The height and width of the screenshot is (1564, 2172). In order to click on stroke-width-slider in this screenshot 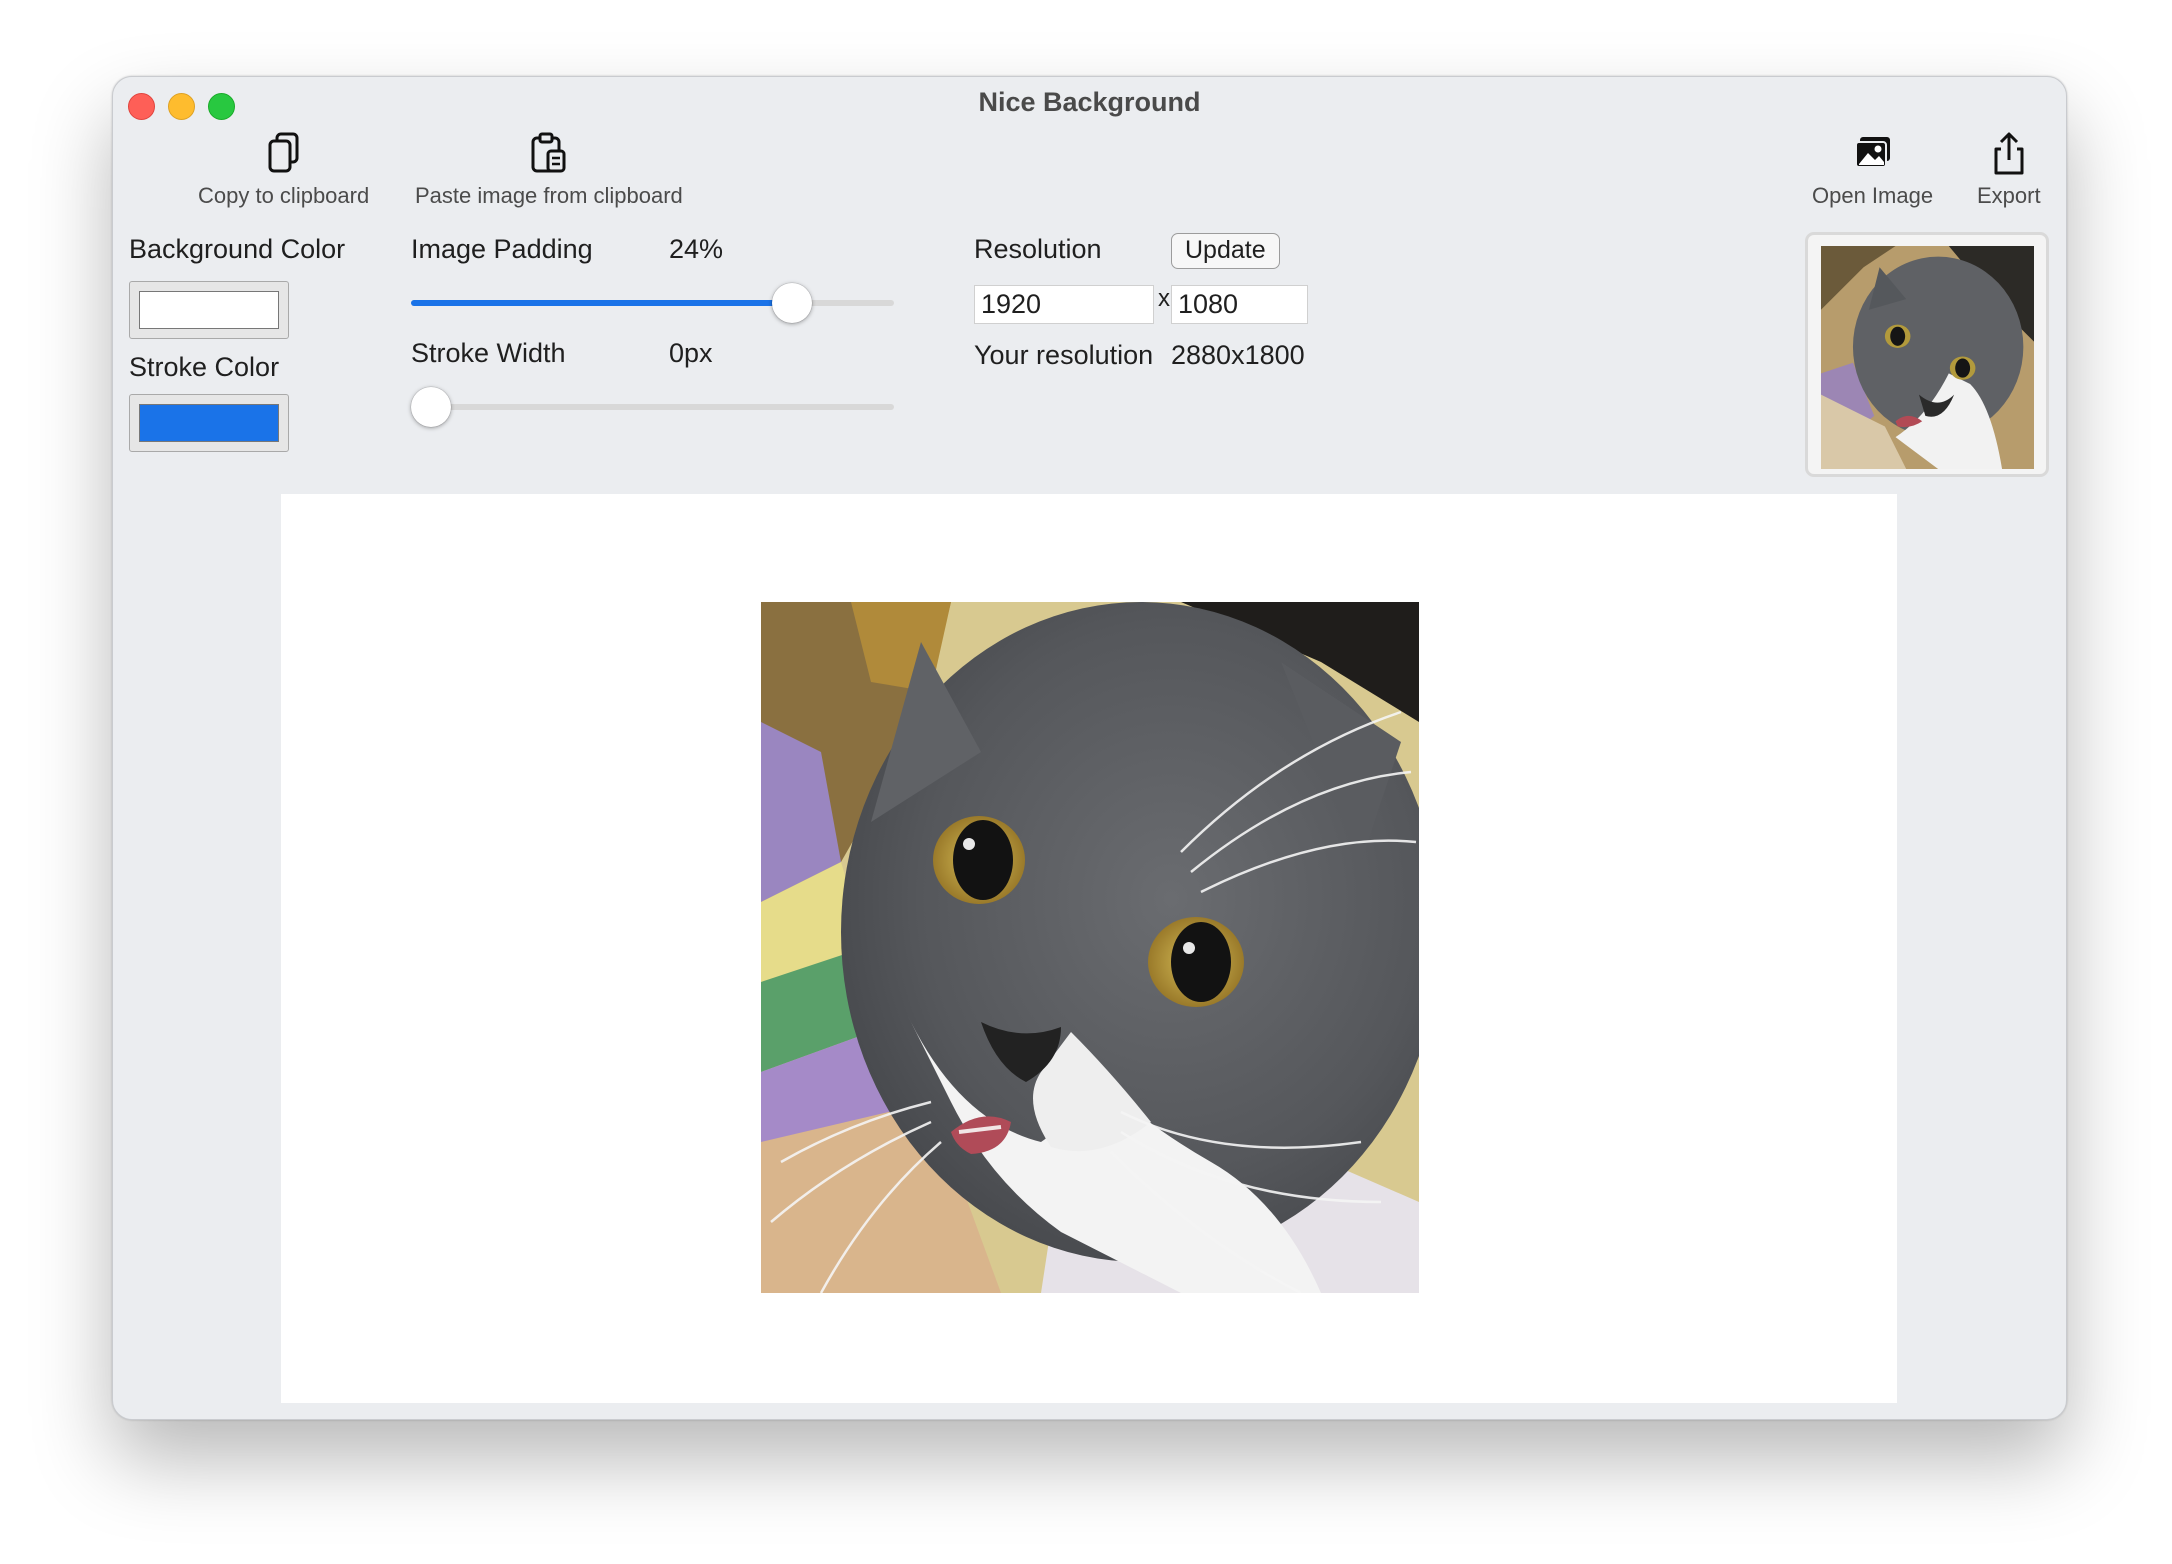, I will do `click(652, 407)`.